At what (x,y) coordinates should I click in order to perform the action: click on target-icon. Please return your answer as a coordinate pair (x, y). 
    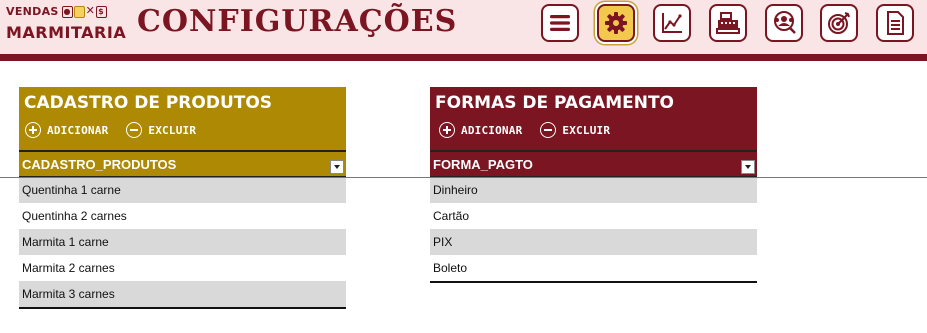
    Looking at the image, I should click on (839, 23).